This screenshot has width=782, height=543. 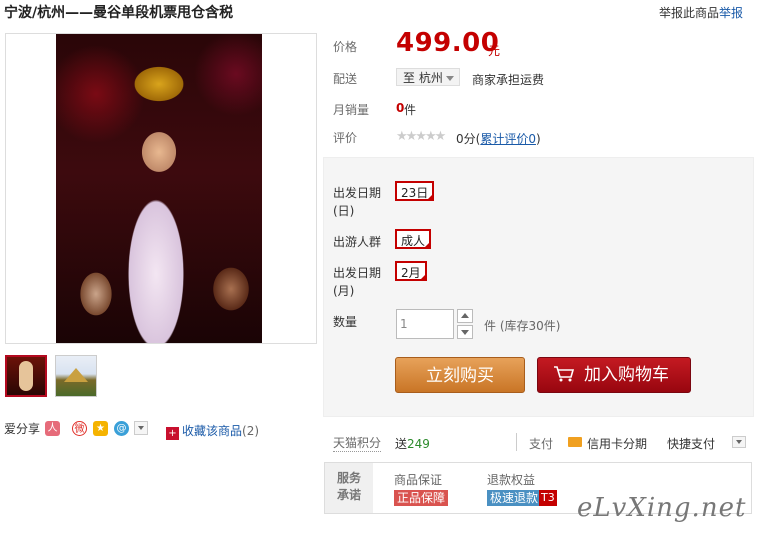 I want to click on quantity-input: 1, so click(x=425, y=324).